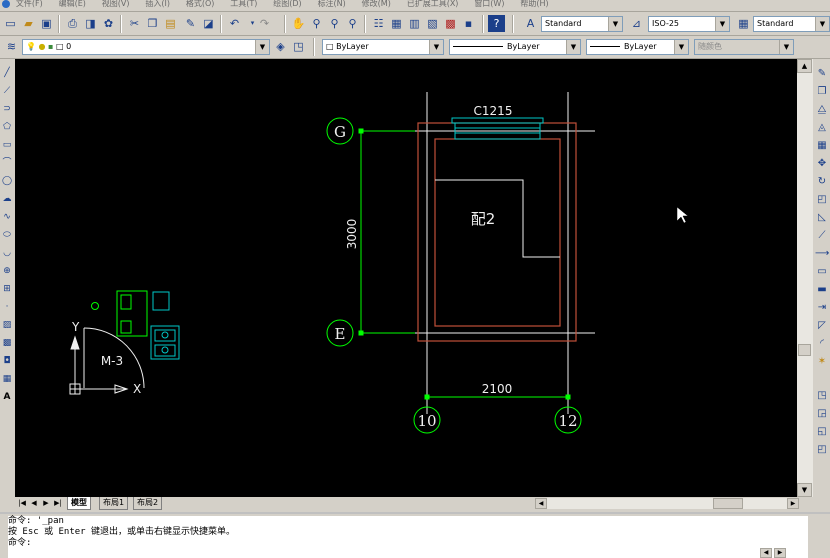 The height and width of the screenshot is (558, 830). What do you see at coordinates (743, 23) in the screenshot?
I see `table-style-icon: ▦` at bounding box center [743, 23].